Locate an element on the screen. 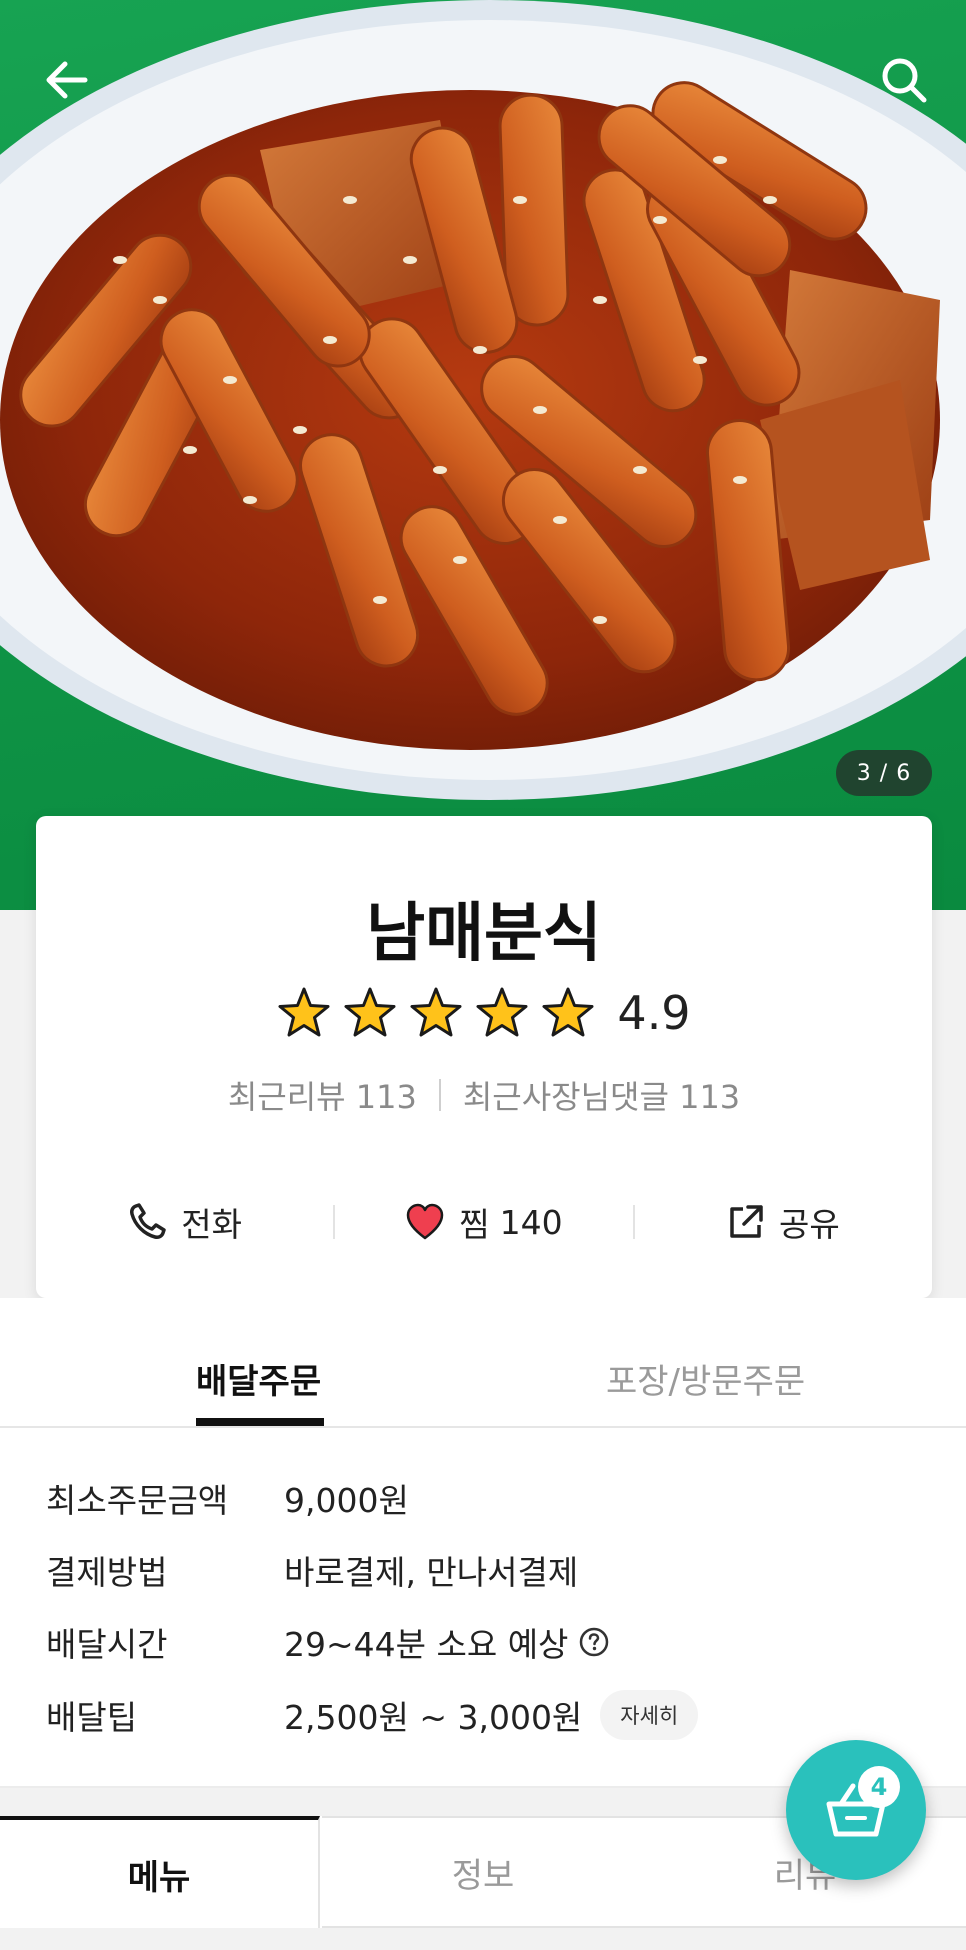 This screenshot has height=1950, width=966. recent-owner-comments-link: 최근사장님댓글 113 is located at coordinates (601, 1095).